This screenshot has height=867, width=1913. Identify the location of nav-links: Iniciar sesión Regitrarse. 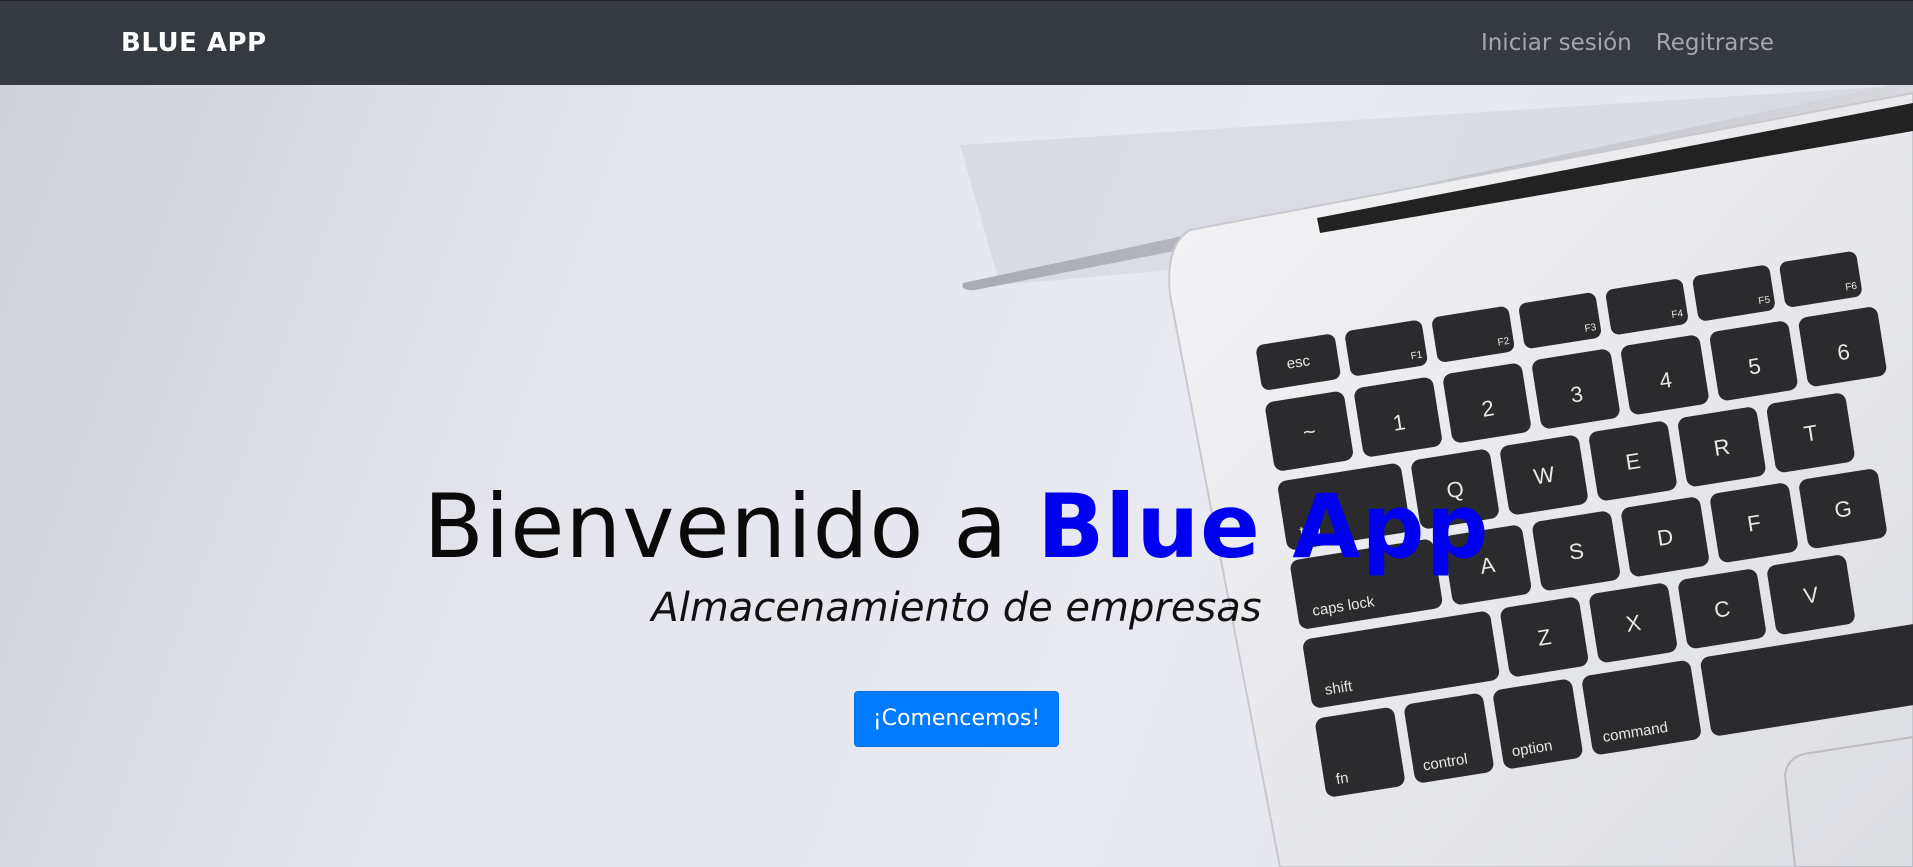
(1627, 43).